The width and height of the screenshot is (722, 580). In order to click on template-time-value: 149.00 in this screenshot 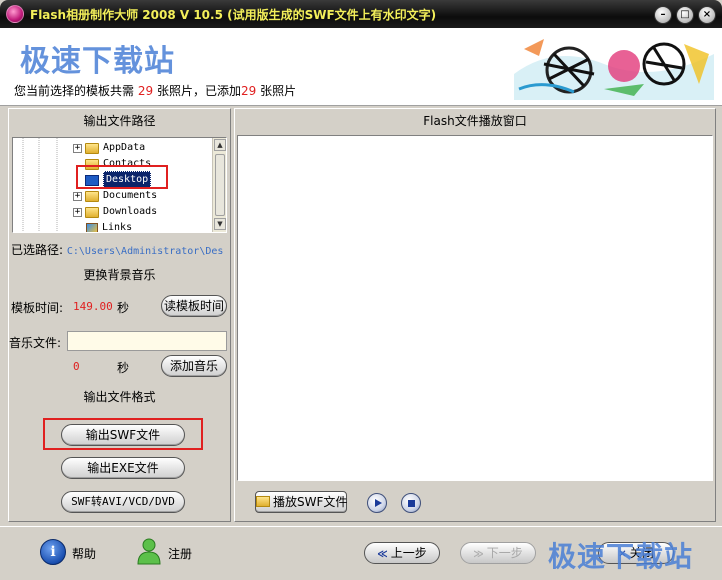, I will do `click(93, 306)`.